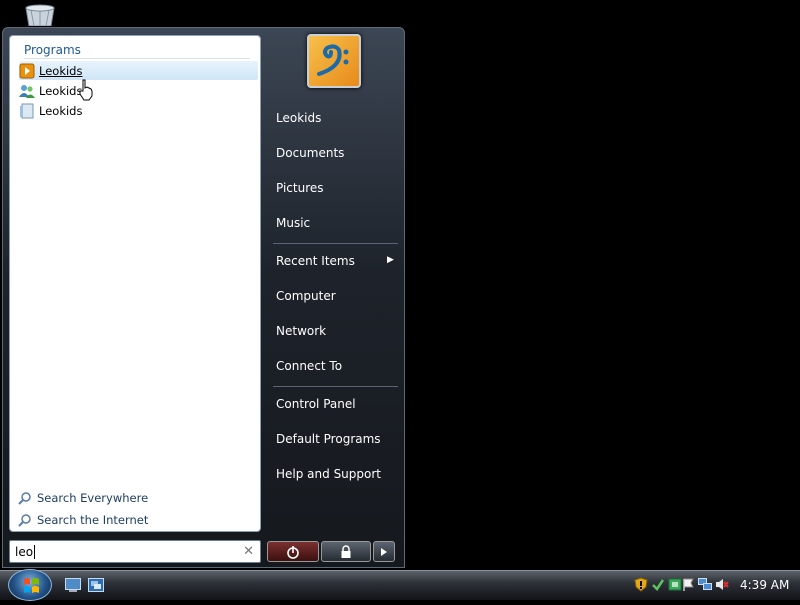  Describe the element at coordinates (310, 153) in the screenshot. I see `menu-item-documents: Documents` at that location.